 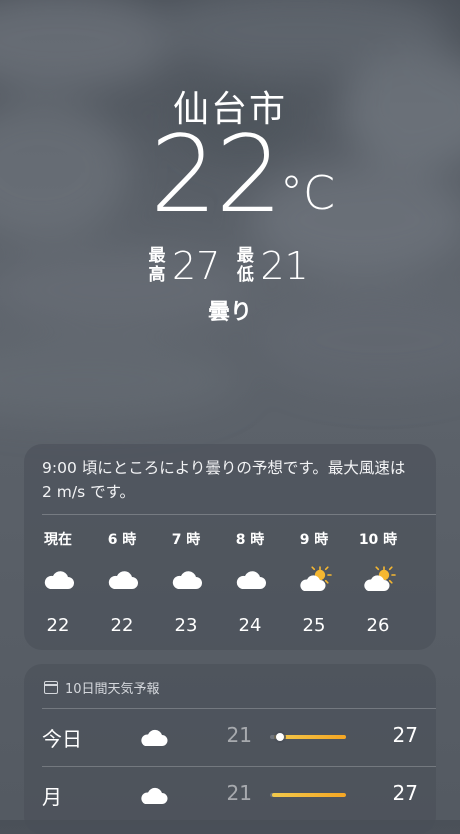 What do you see at coordinates (186, 625) in the screenshot?
I see `hour-temperature: 23` at bounding box center [186, 625].